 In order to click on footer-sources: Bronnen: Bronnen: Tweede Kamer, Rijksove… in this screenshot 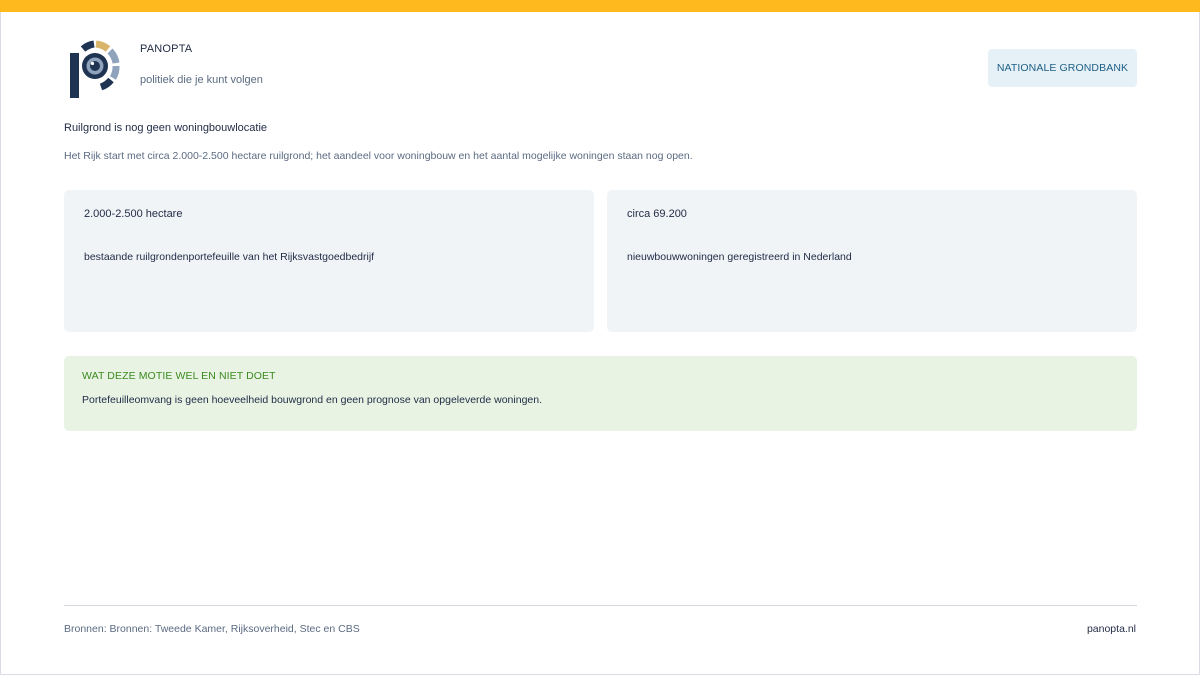, I will do `click(212, 629)`.